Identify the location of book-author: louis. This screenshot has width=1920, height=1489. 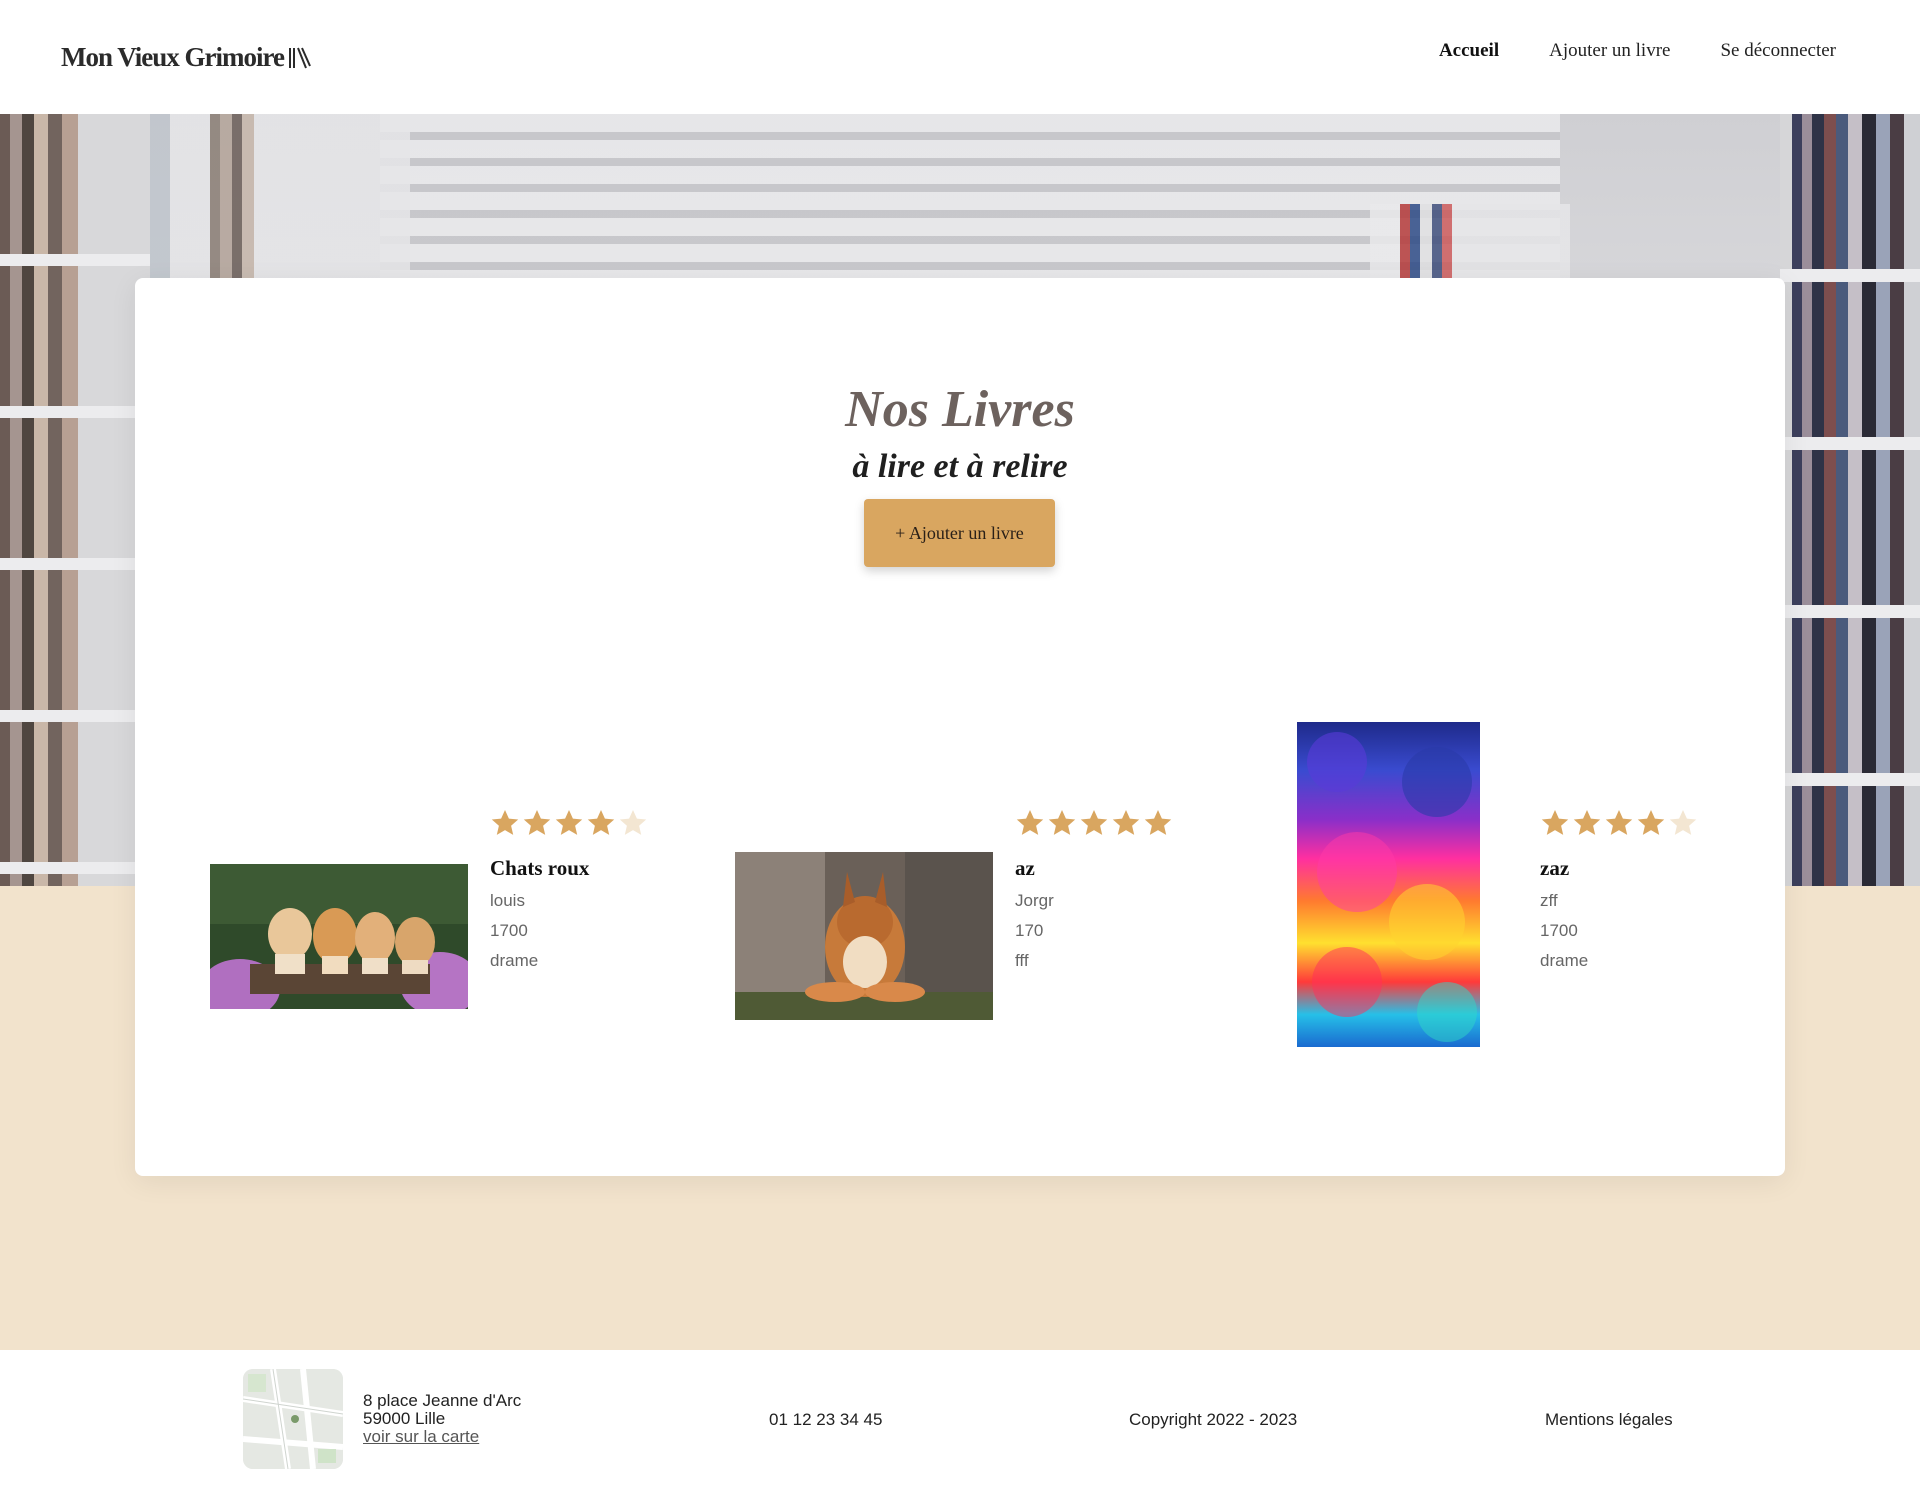
(507, 900).